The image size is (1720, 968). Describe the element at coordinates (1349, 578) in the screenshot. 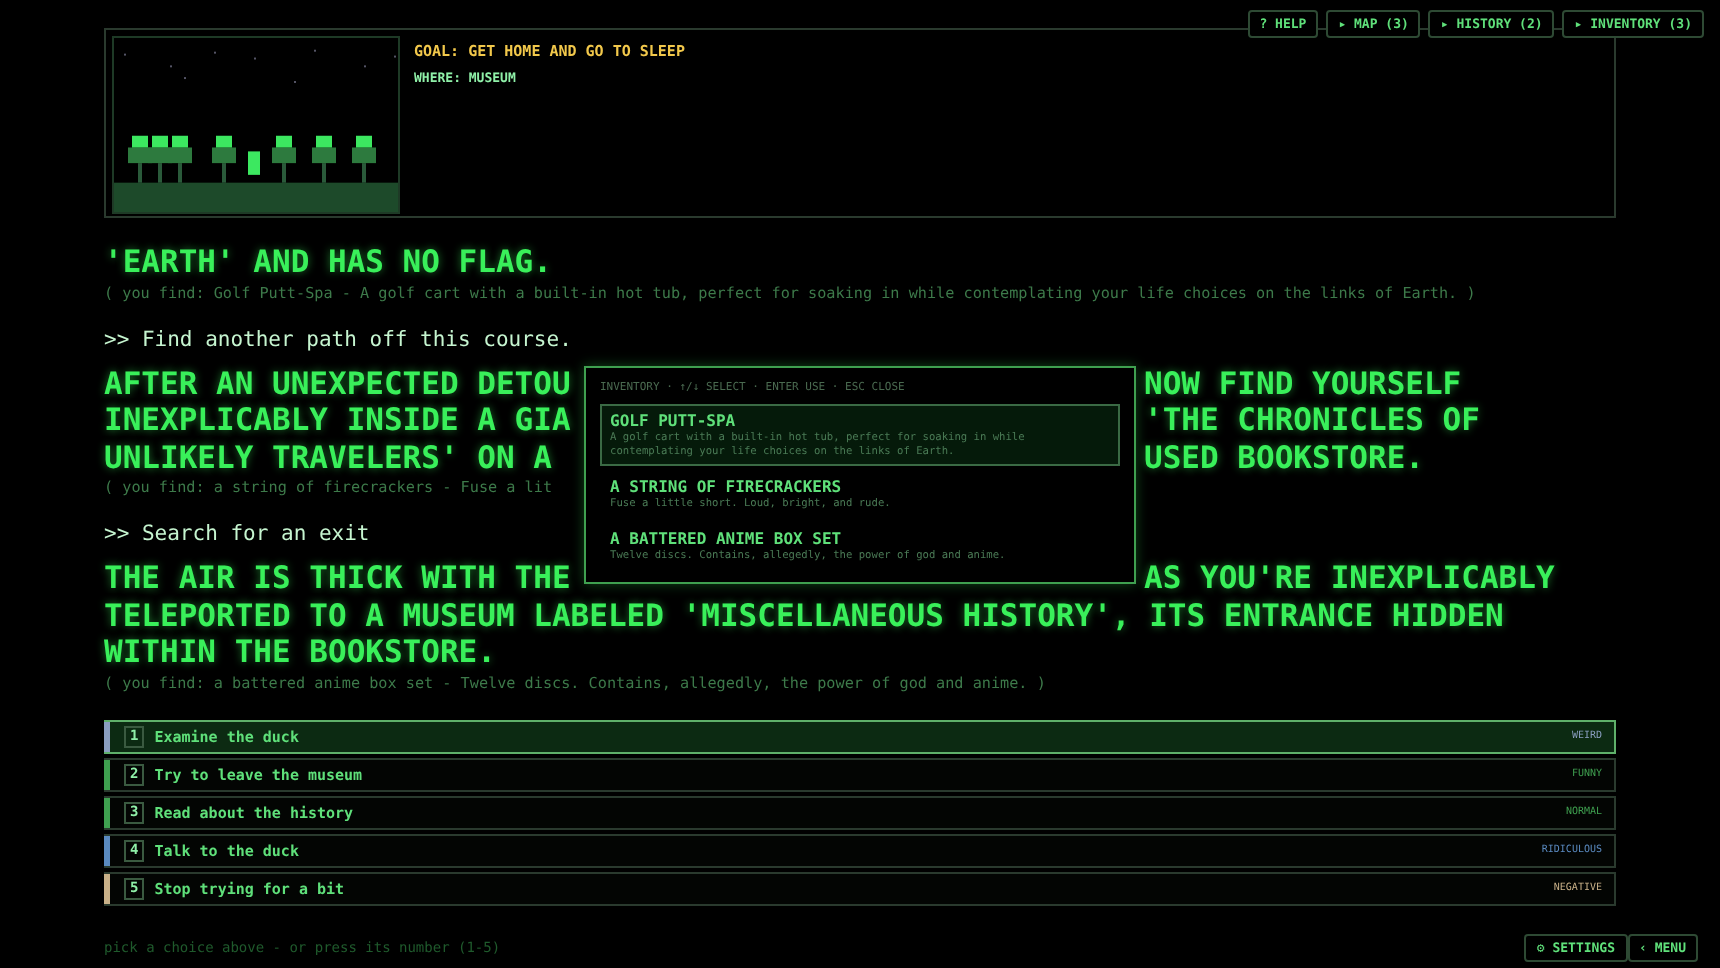

I see `narration-text: AS YOU'RE INEXPLICABLY` at that location.